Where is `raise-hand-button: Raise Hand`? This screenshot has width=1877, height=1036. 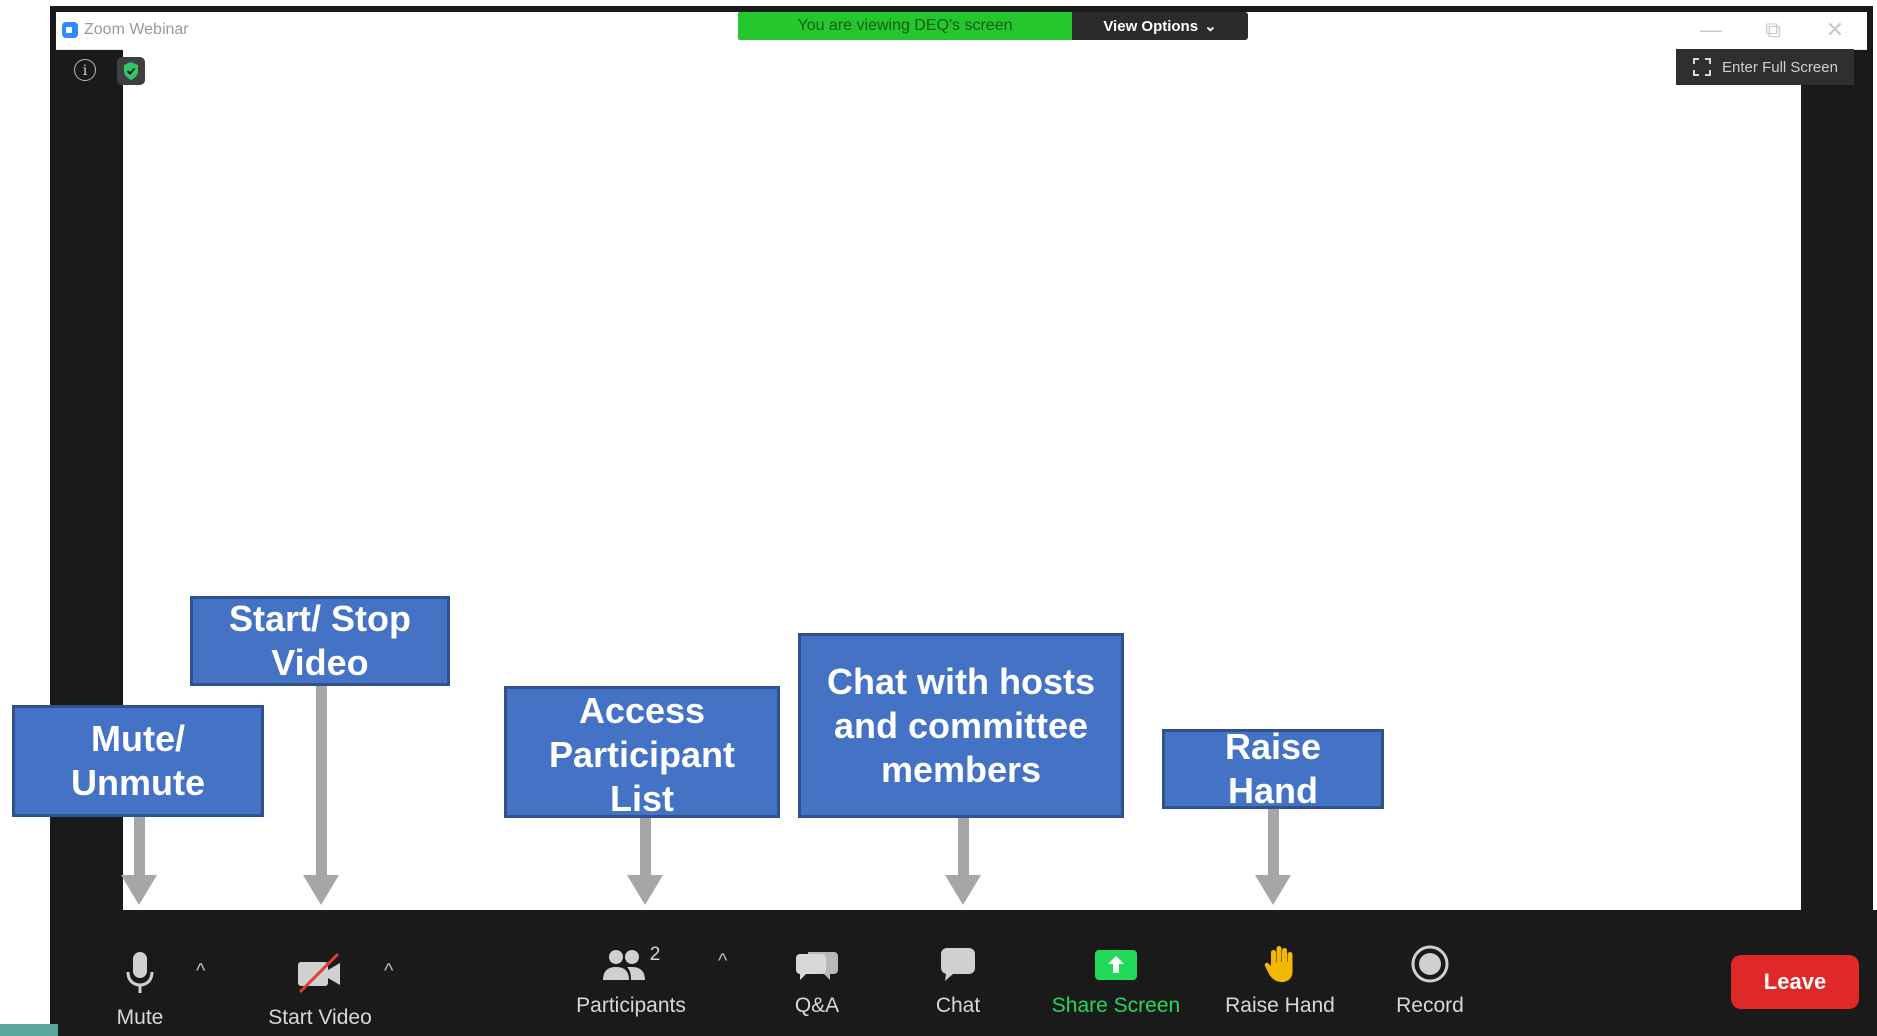 raise-hand-button: Raise Hand is located at coordinates (1280, 978).